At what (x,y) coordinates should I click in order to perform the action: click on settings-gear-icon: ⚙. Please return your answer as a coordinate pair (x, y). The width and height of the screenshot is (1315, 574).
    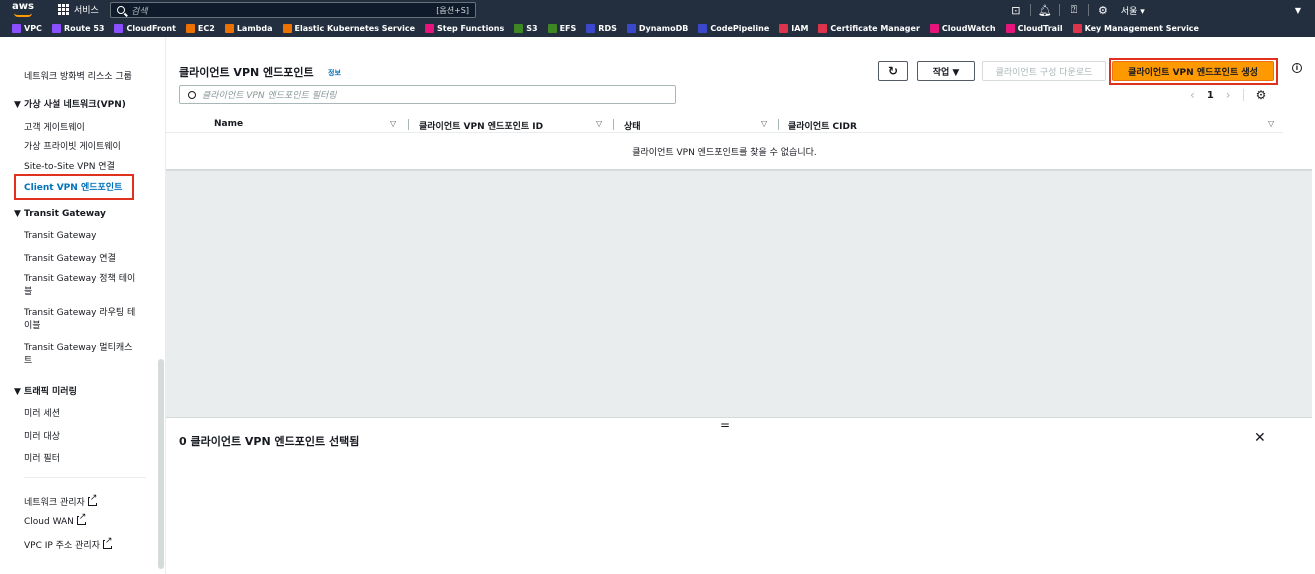
    Looking at the image, I should click on (1103, 10).